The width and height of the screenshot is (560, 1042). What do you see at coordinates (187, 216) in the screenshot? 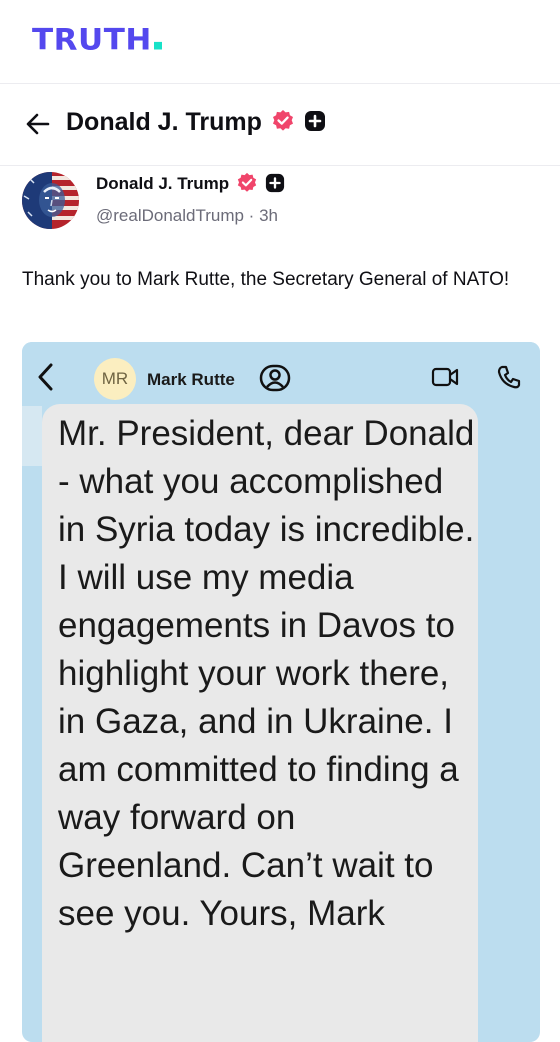
I see `post-author-handle: @realDonaldTrump · 3h` at bounding box center [187, 216].